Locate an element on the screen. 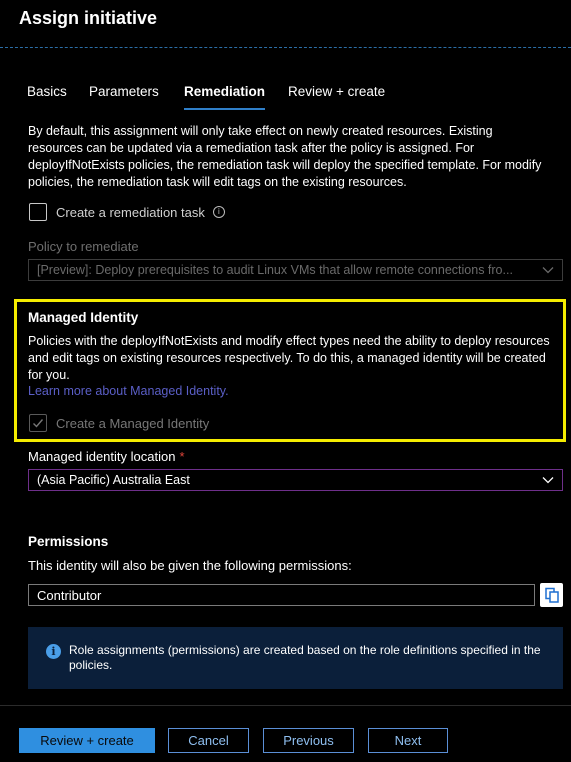 Image resolution: width=571 pixels, height=762 pixels. checkmark-icon is located at coordinates (38, 423).